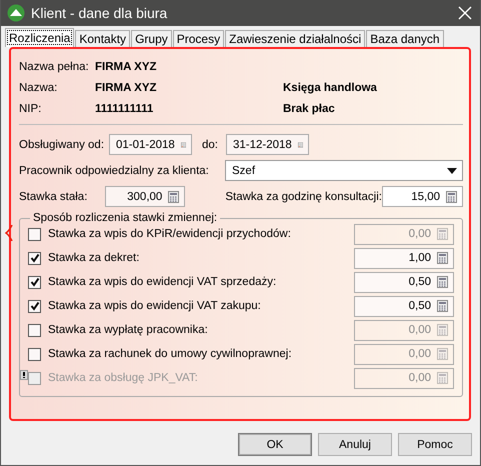 The height and width of the screenshot is (466, 481). I want to click on field-label: Nazwa pełna:, so click(54, 67).